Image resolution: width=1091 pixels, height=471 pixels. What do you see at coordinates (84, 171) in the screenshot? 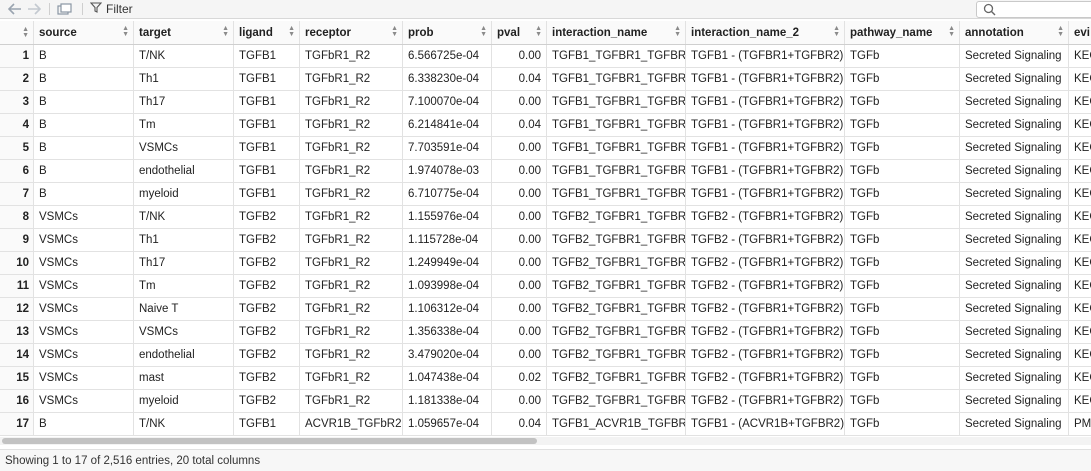
I see `cell-source: B` at bounding box center [84, 171].